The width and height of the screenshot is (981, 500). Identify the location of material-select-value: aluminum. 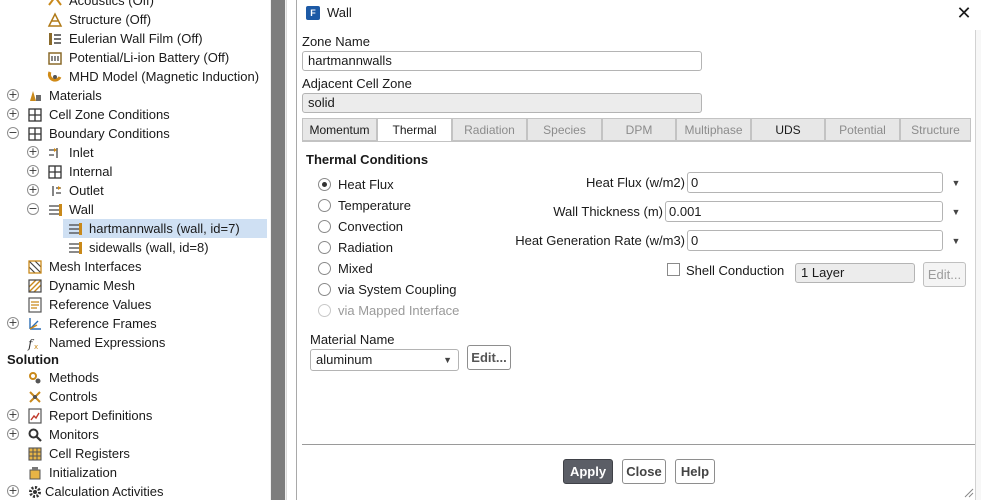
(344, 359).